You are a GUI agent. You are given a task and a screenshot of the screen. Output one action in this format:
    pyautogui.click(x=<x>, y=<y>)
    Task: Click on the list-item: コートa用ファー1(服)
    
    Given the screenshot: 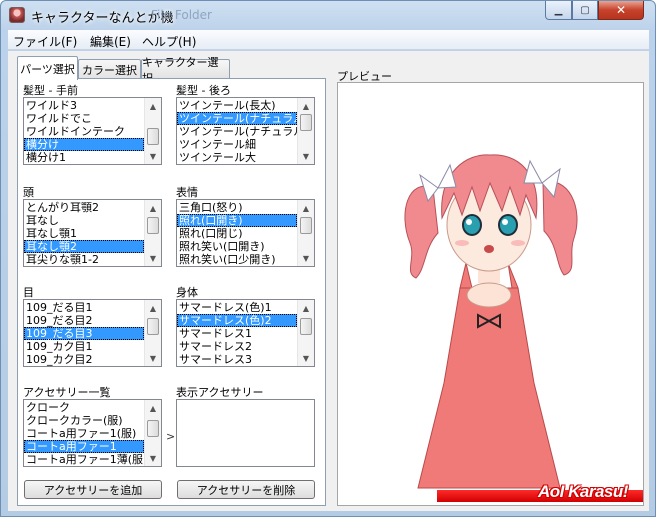 What is the action you would take?
    pyautogui.click(x=84, y=433)
    